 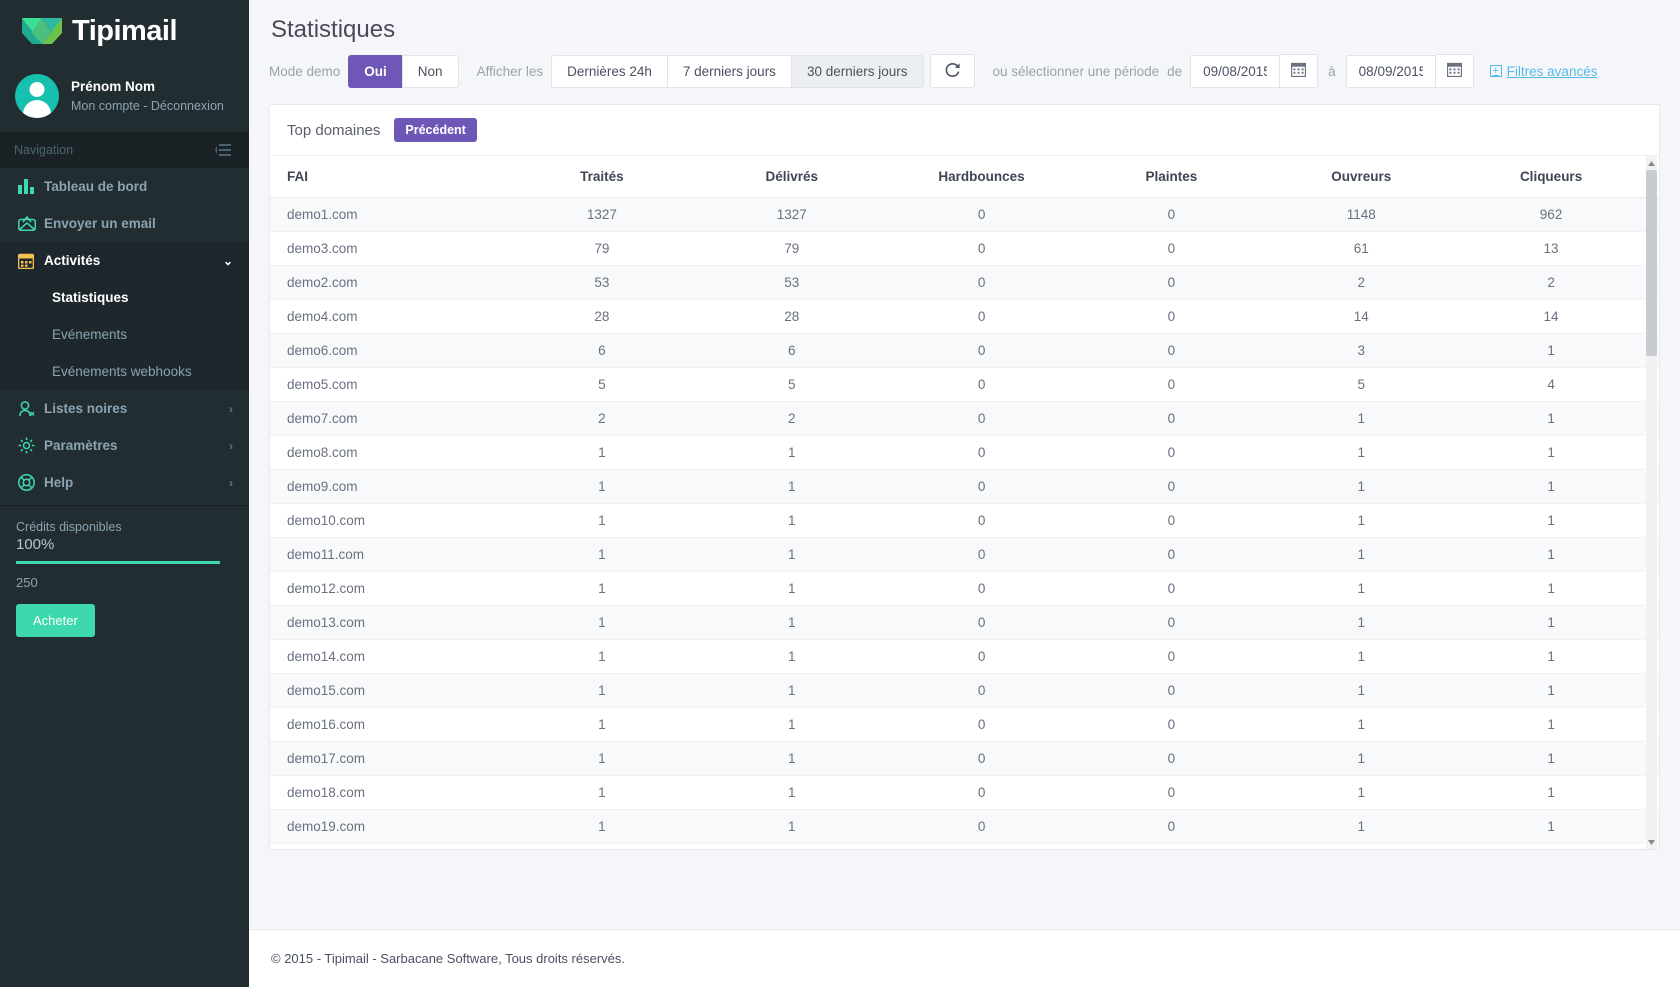 What do you see at coordinates (1235, 71) in the screenshot?
I see `date-from-input` at bounding box center [1235, 71].